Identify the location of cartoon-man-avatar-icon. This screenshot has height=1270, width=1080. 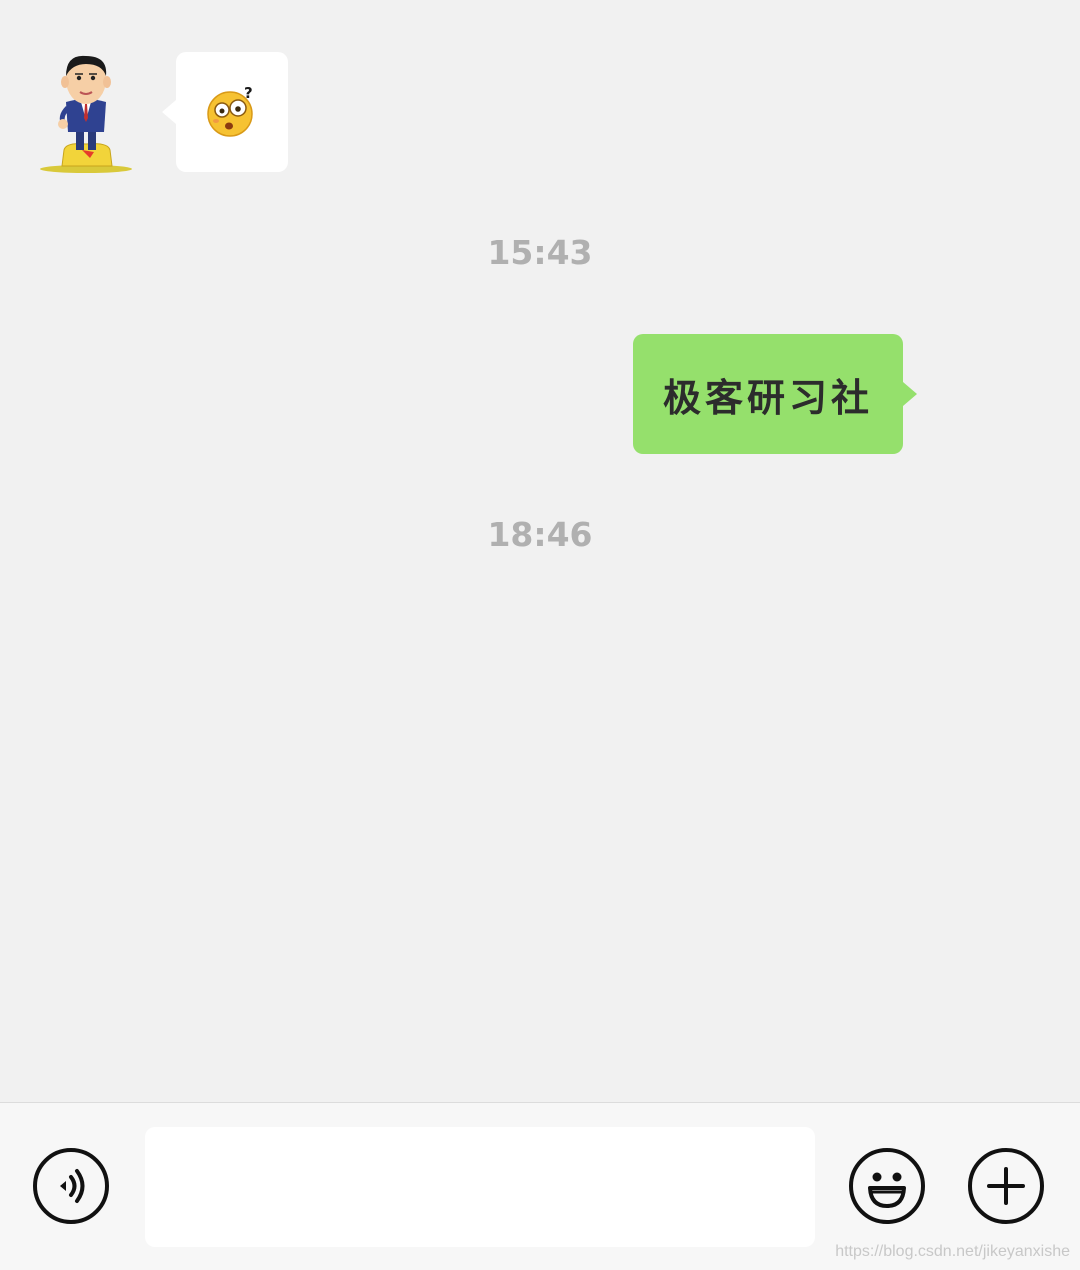
(86, 114).